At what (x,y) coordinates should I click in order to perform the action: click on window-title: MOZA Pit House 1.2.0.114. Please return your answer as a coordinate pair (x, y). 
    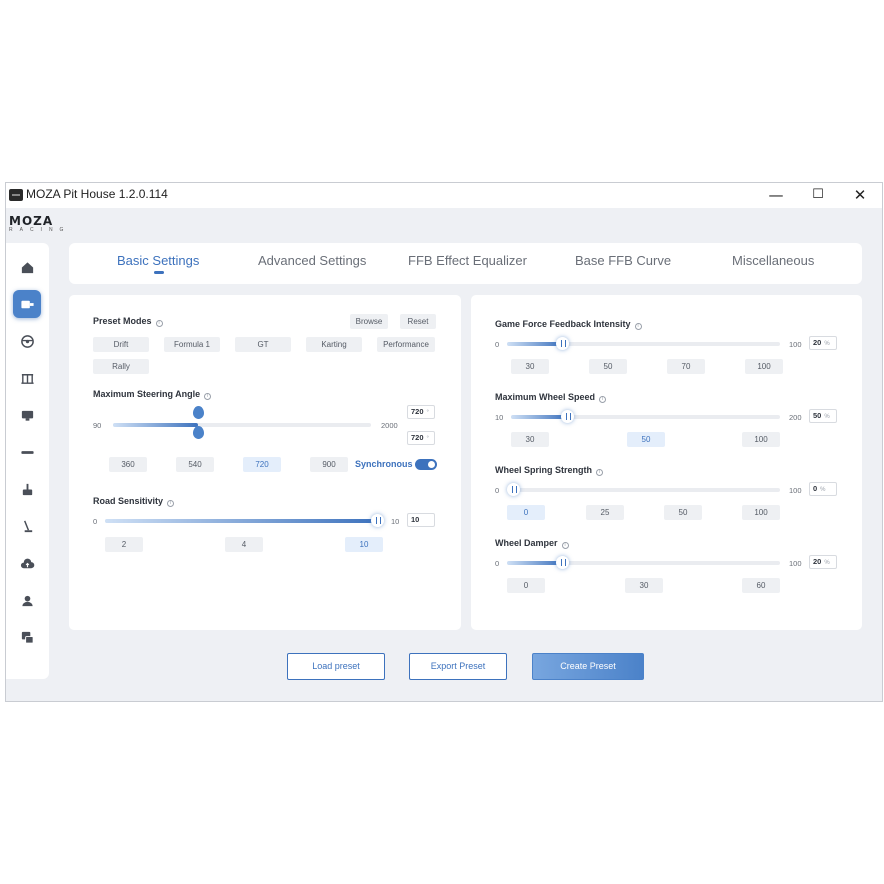
    Looking at the image, I should click on (97, 194).